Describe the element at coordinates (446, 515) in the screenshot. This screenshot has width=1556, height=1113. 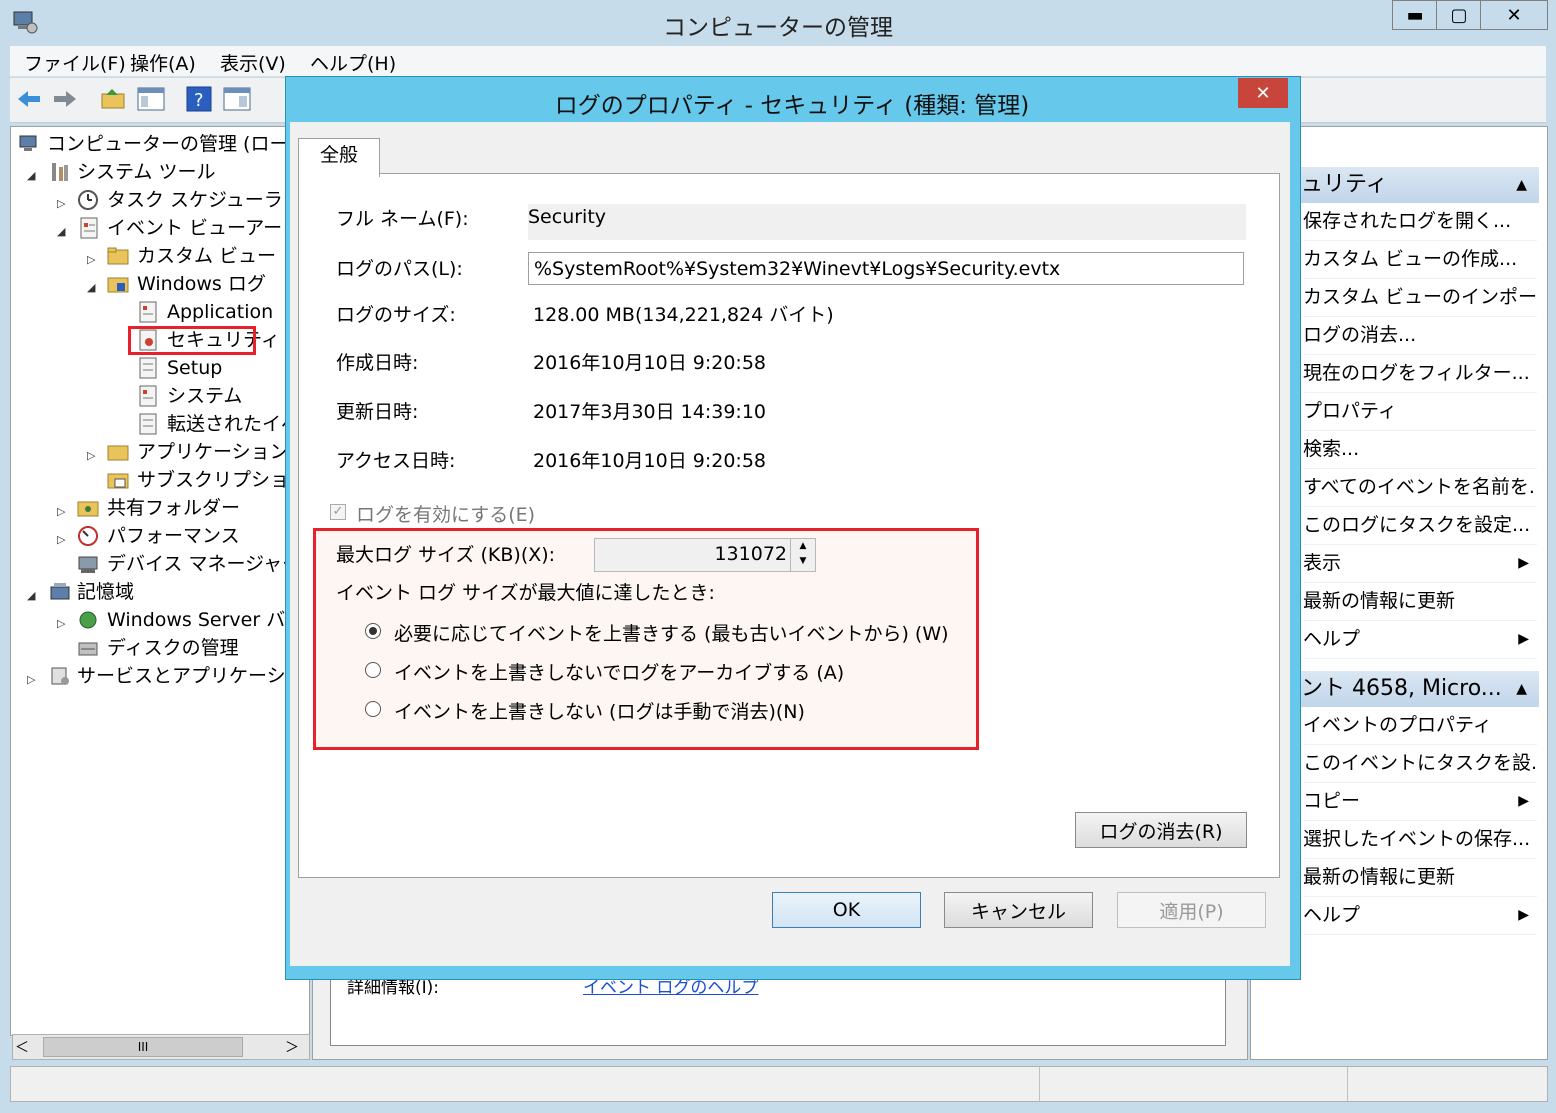
I see `enable-log-label: ログを有効にする(E)` at that location.